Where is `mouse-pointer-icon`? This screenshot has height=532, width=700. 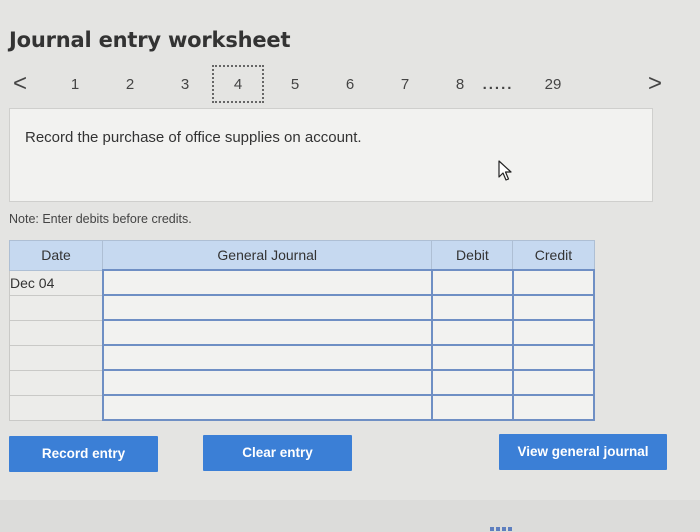 mouse-pointer-icon is located at coordinates (505, 170).